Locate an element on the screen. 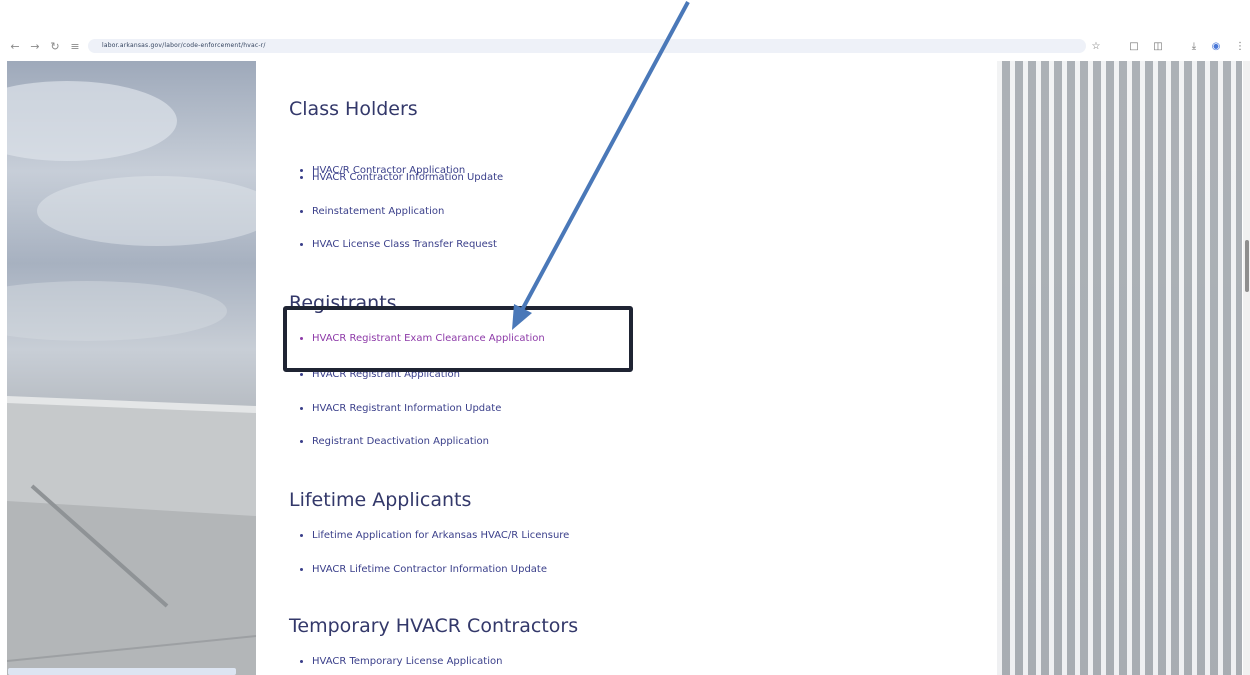 This screenshot has height=675, width=1250. link-reinstatement-application: Reinstatement Application is located at coordinates (372, 211).